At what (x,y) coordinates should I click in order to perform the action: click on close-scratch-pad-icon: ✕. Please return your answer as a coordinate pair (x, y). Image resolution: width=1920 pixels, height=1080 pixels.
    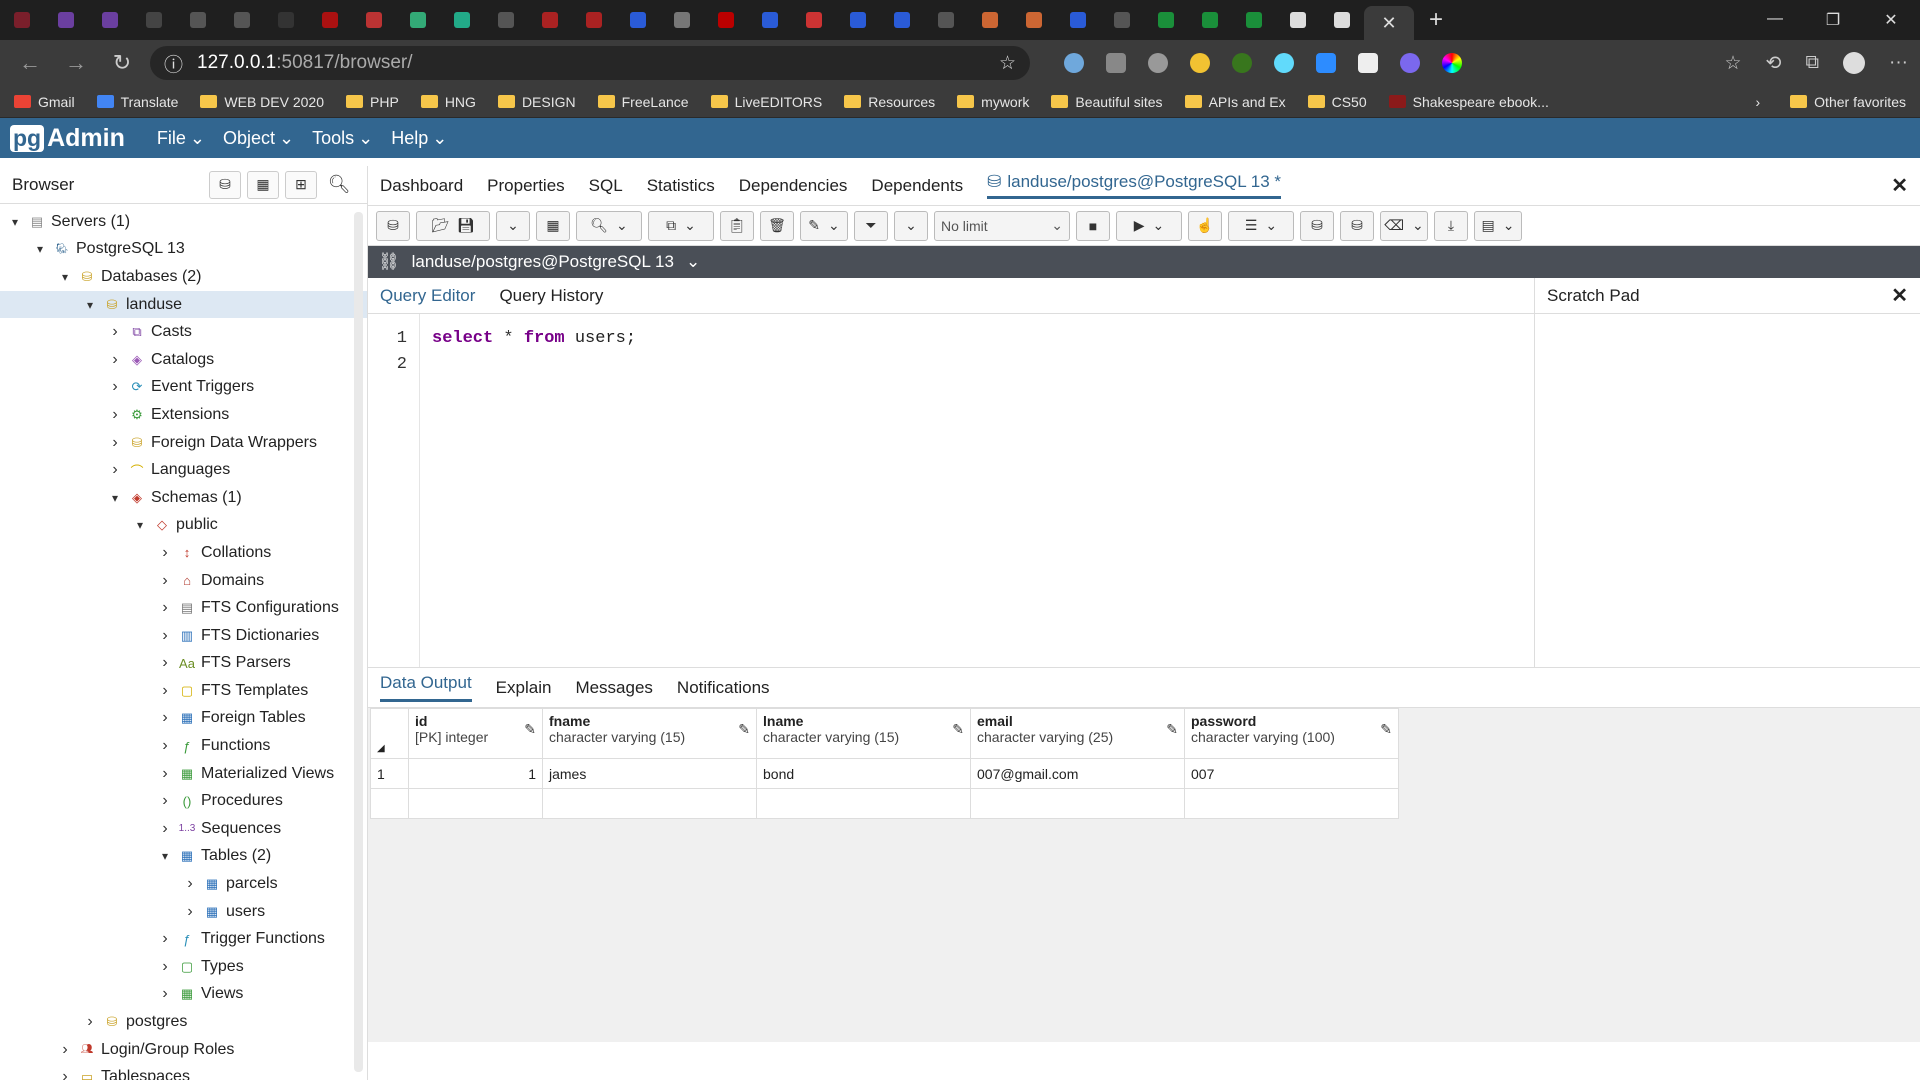
    Looking at the image, I should click on (1899, 295).